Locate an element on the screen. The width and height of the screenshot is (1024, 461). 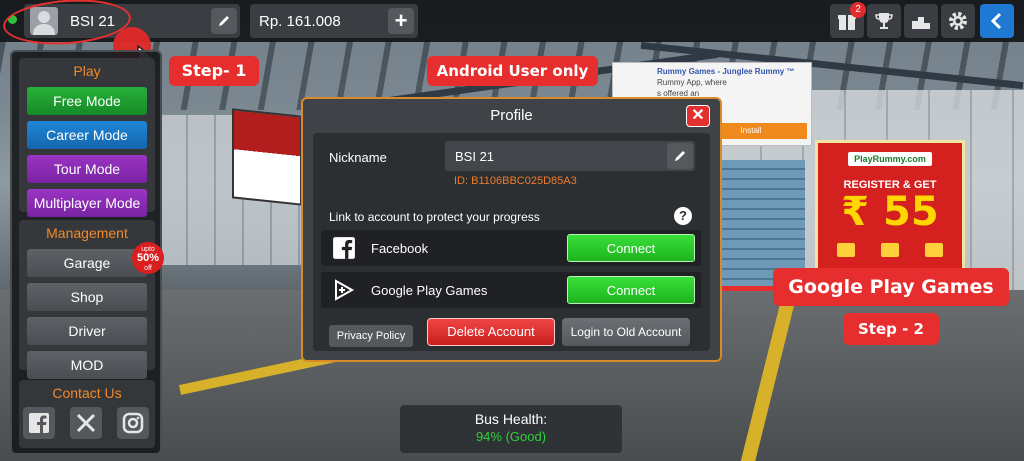
ad-feature-tiles is located at coordinates (890, 250).